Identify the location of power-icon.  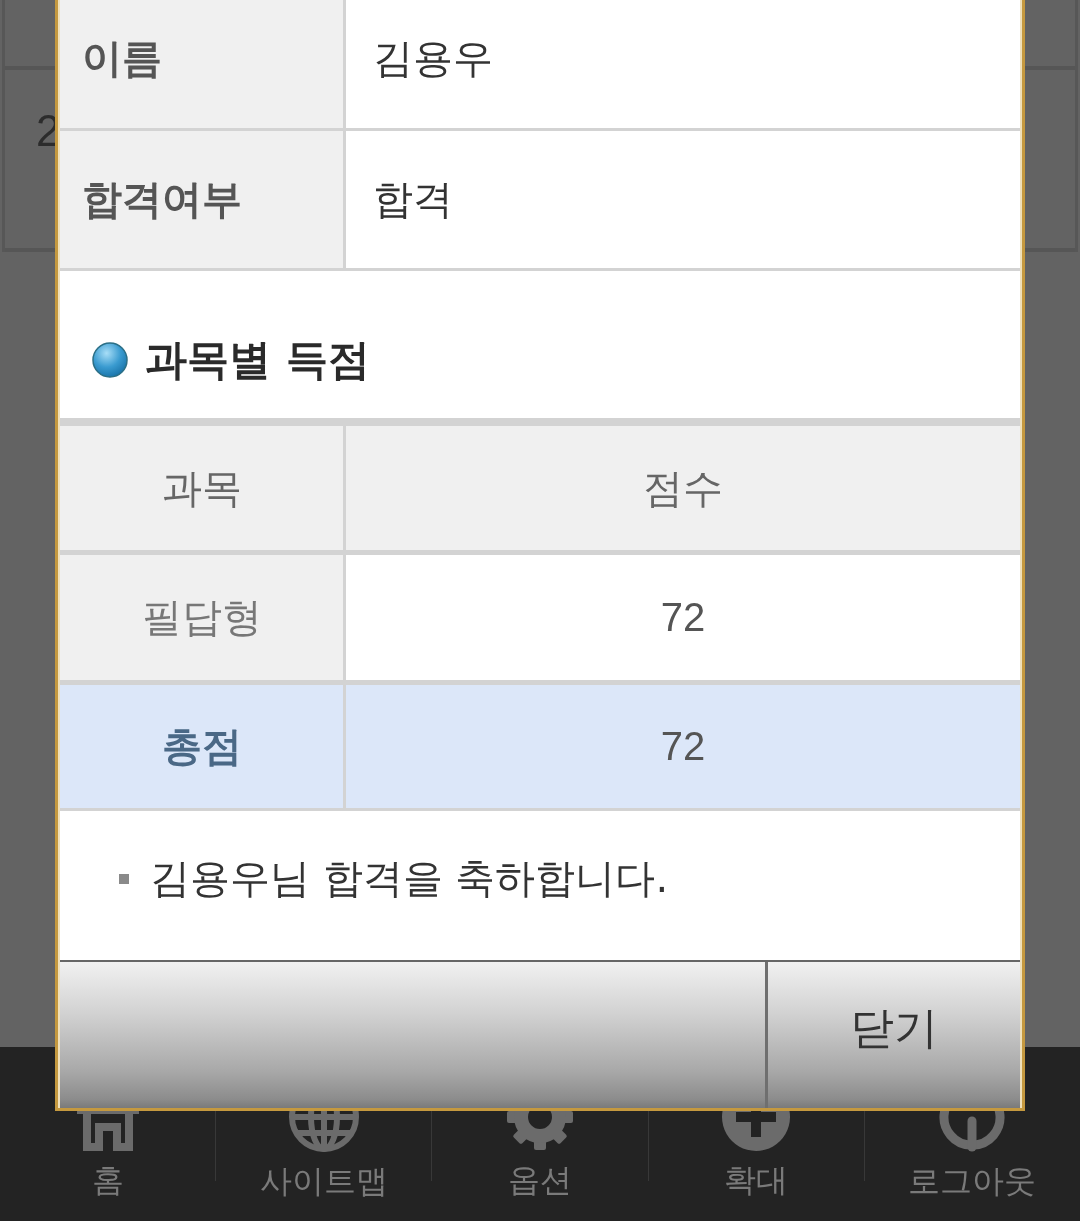
(972, 1131).